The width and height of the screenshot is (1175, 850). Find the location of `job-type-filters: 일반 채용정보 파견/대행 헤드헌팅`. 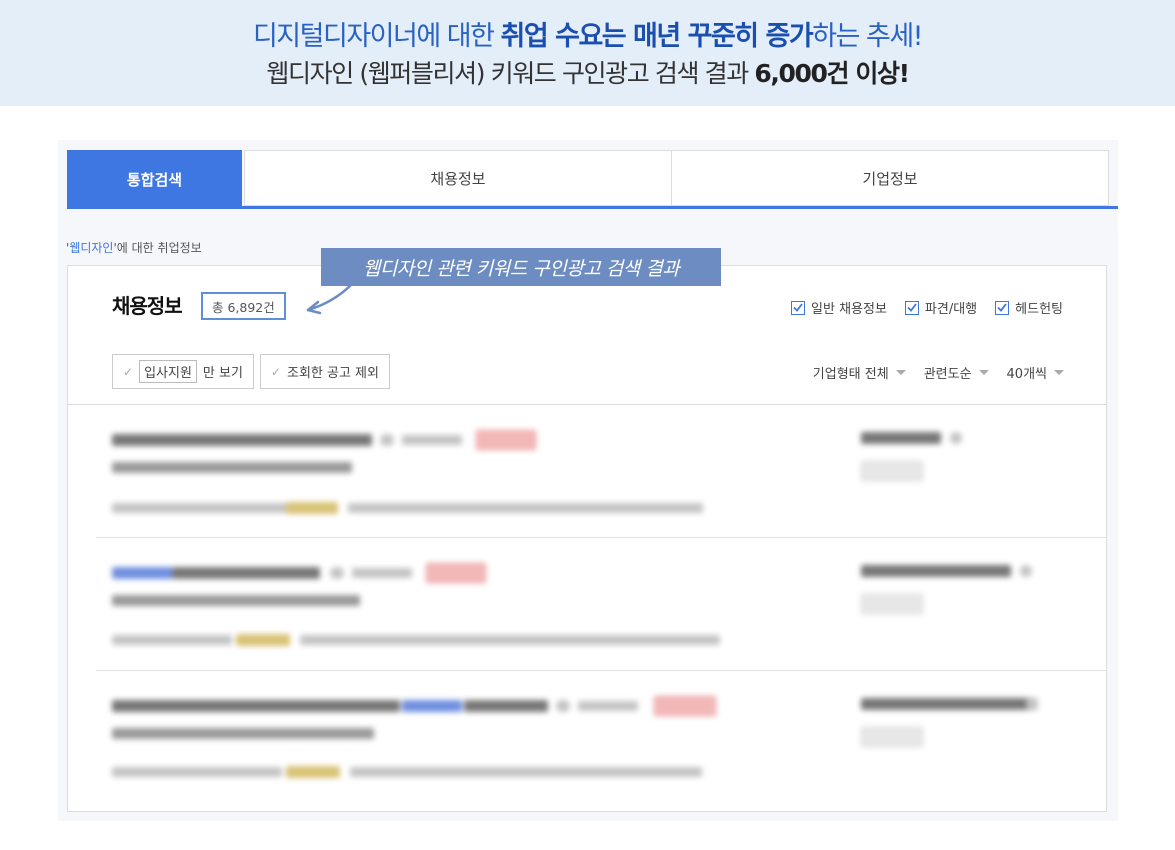

job-type-filters: 일반 채용정보 파견/대행 헤드헌팅 is located at coordinates (927, 307).